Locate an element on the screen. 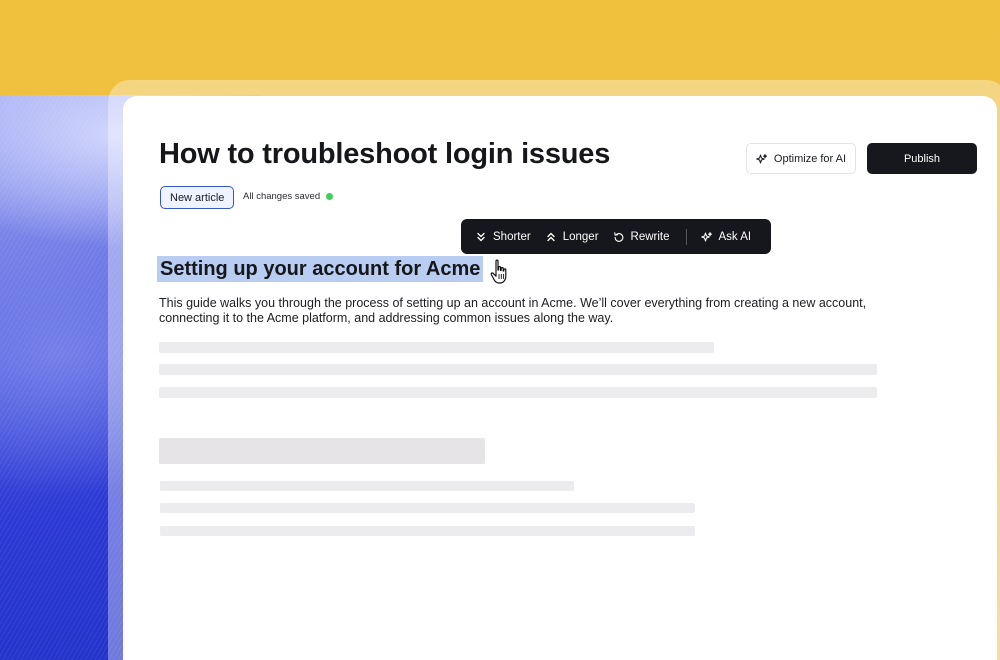  rewrite-button: Rewrite is located at coordinates (641, 237).